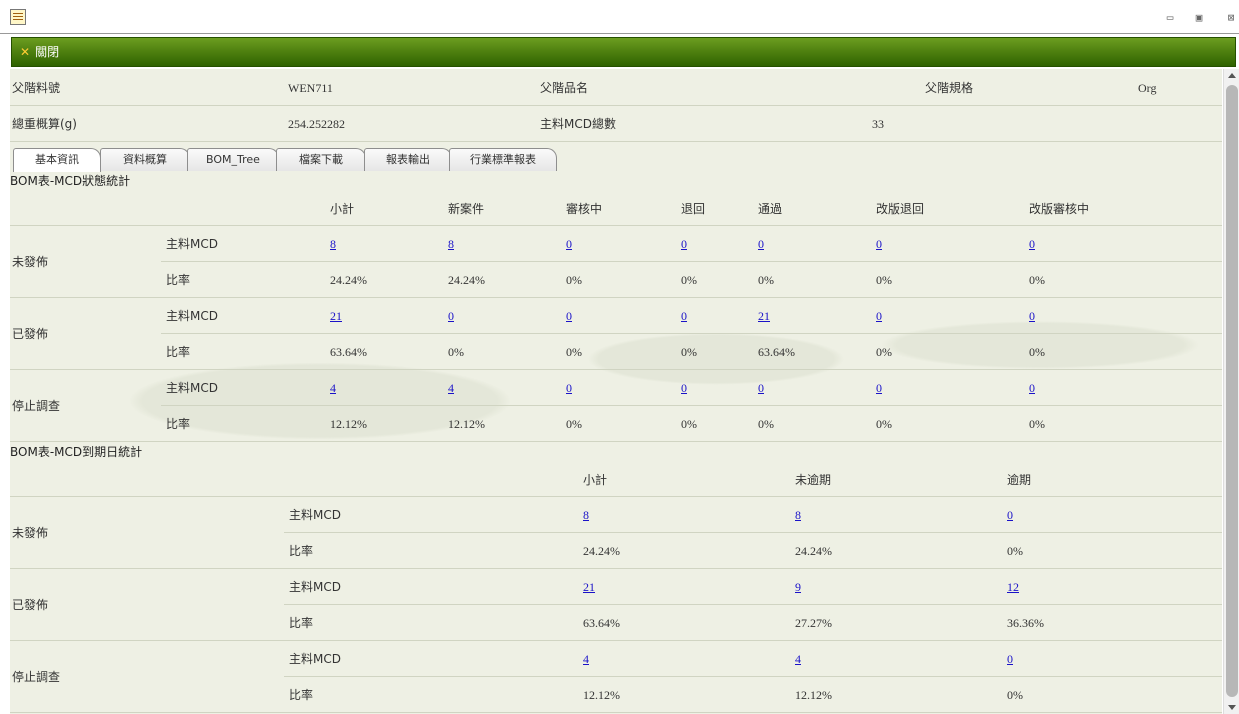 The image size is (1239, 714). What do you see at coordinates (466, 209) in the screenshot?
I see `column-header: 新案件` at bounding box center [466, 209].